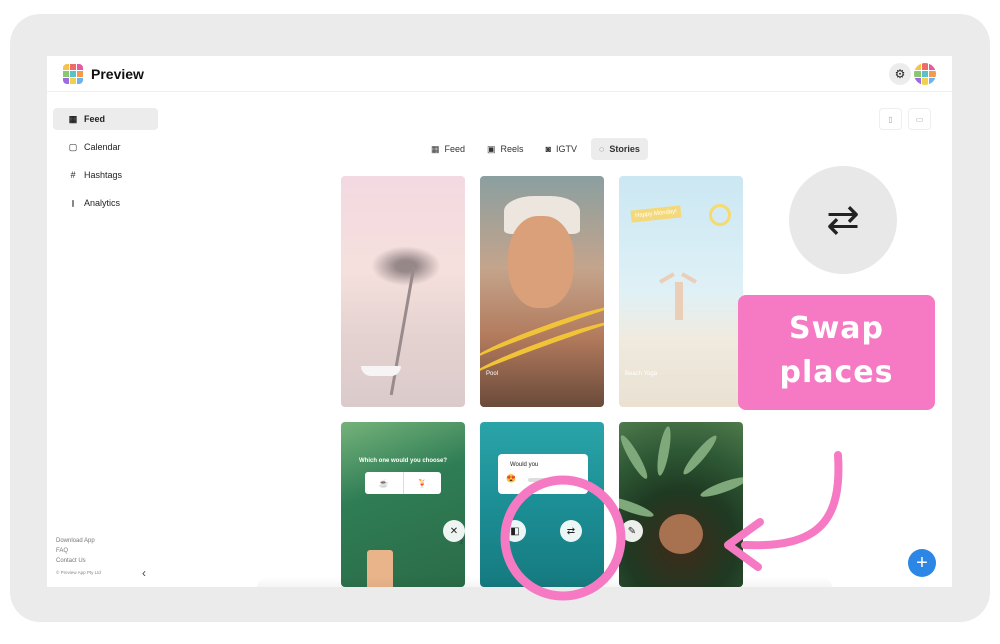 The width and height of the screenshot is (1000, 644). What do you see at coordinates (890, 119) in the screenshot?
I see `phone-icon: ▯` at bounding box center [890, 119].